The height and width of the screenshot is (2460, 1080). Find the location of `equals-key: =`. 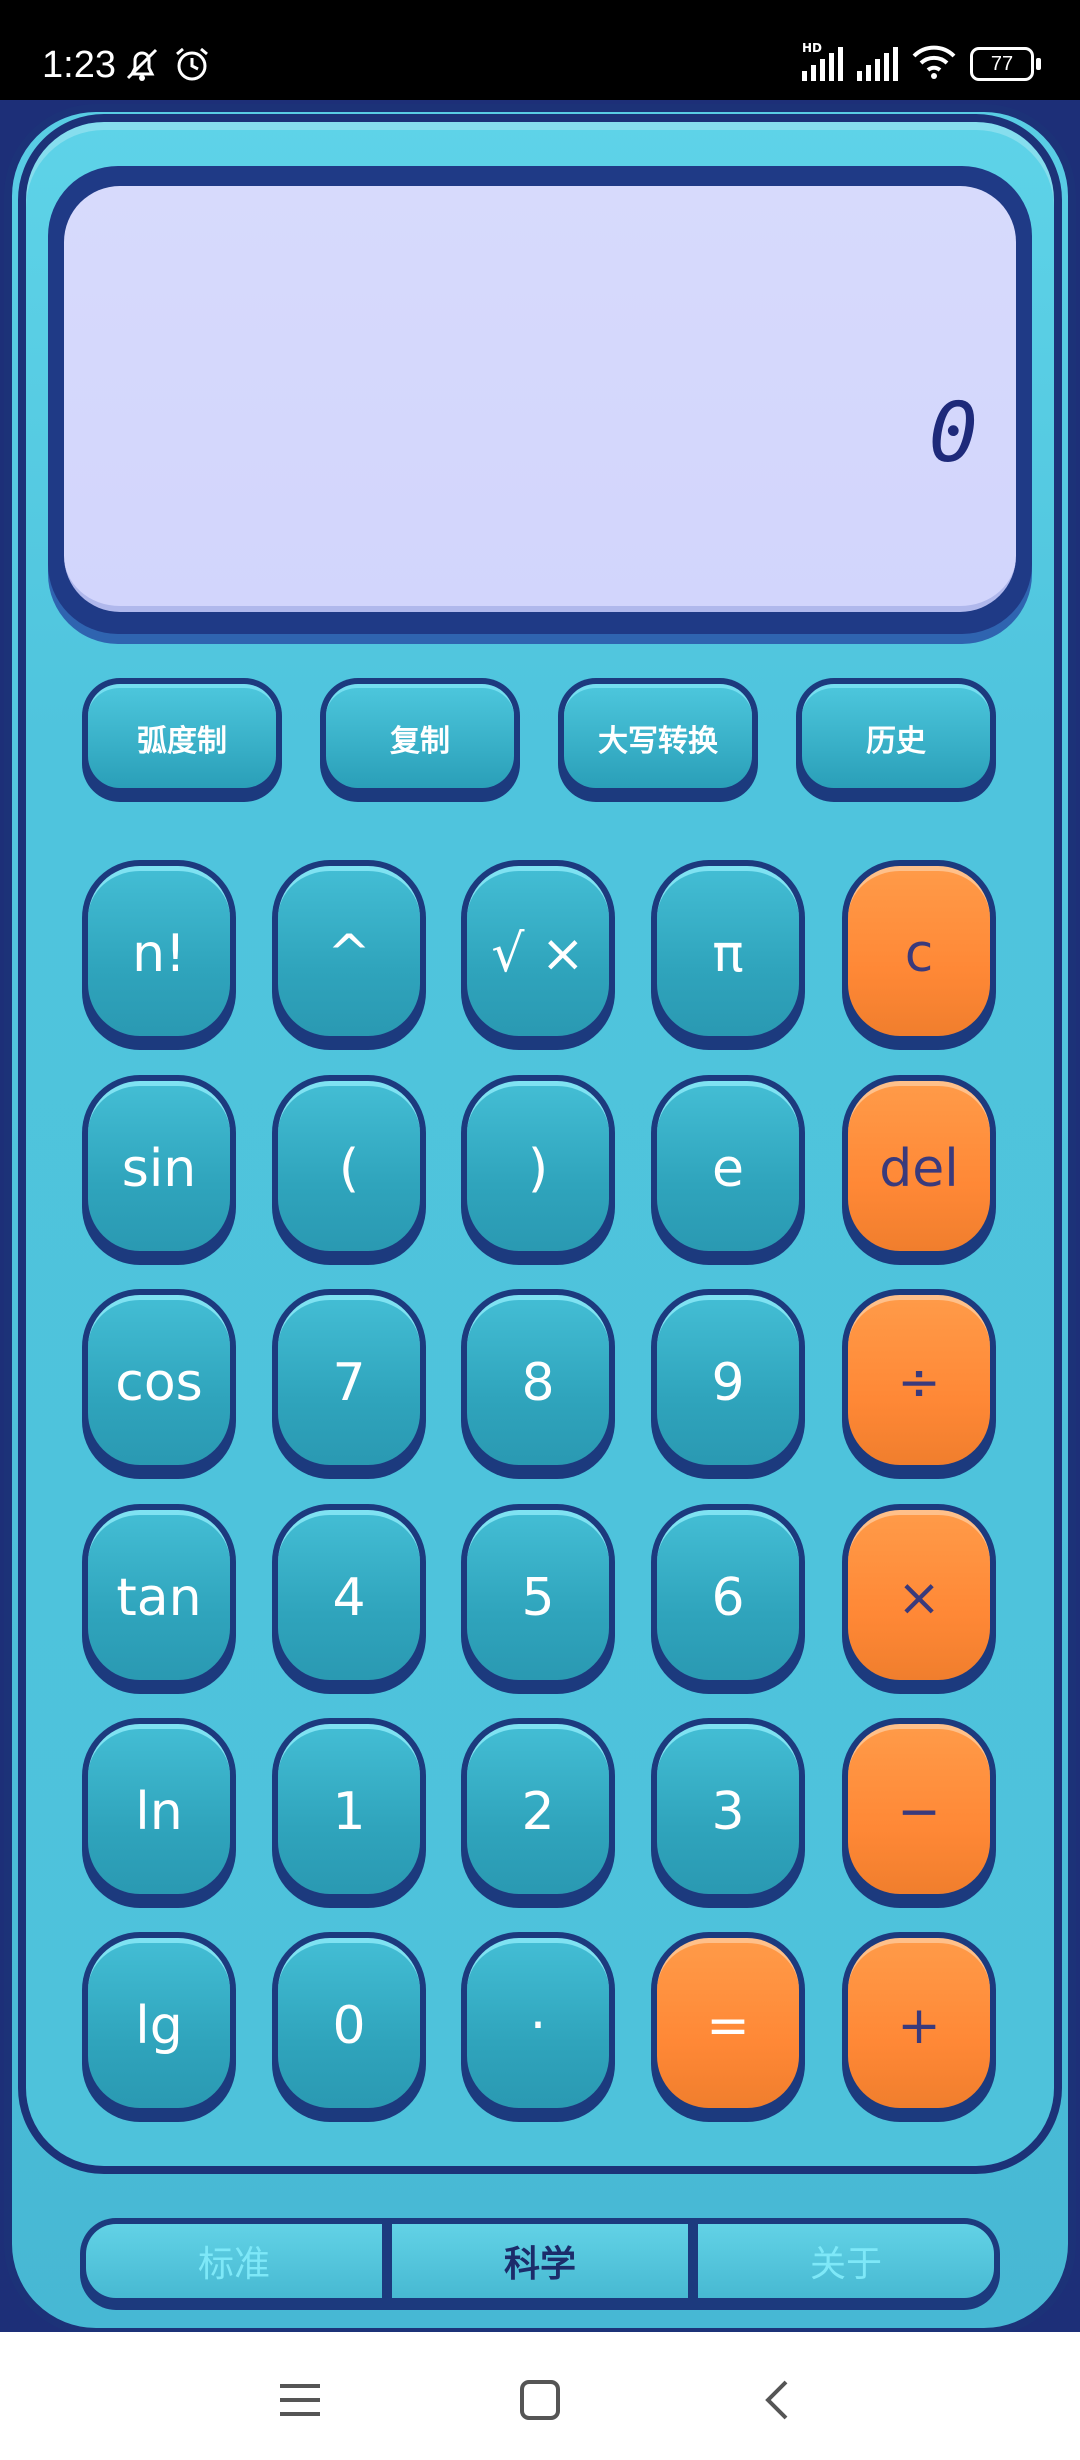

equals-key: = is located at coordinates (728, 2027).